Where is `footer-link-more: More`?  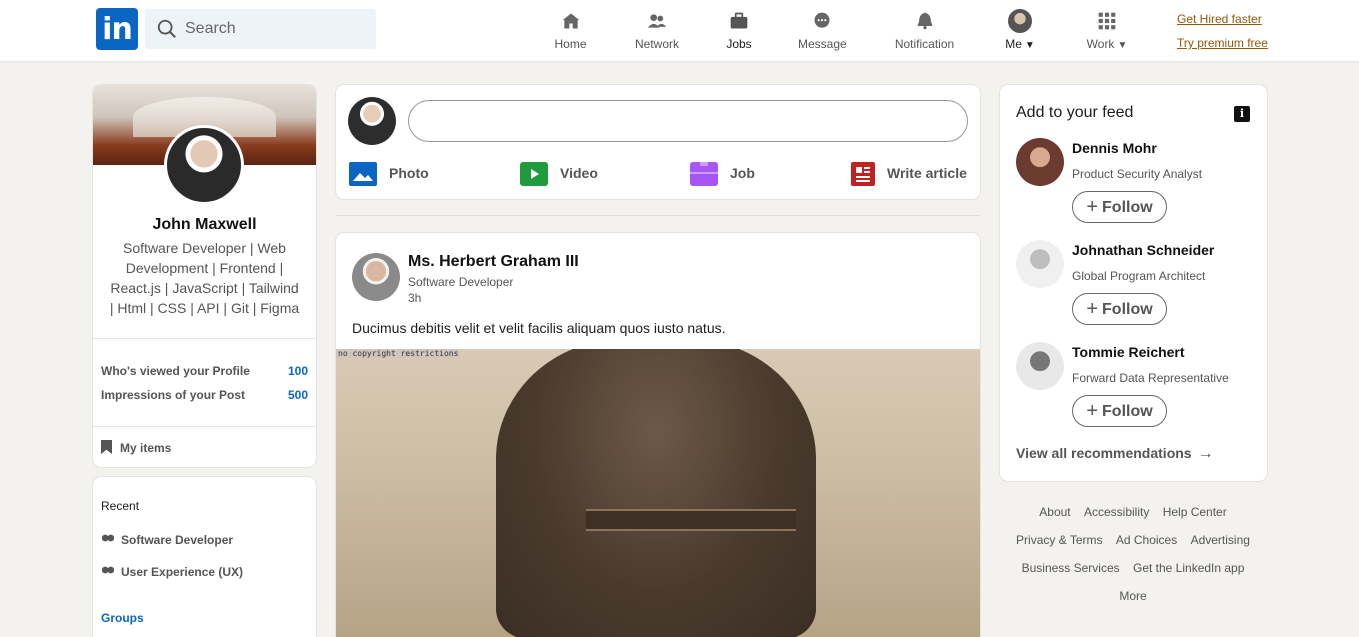
footer-link-more: More is located at coordinates (1132, 596).